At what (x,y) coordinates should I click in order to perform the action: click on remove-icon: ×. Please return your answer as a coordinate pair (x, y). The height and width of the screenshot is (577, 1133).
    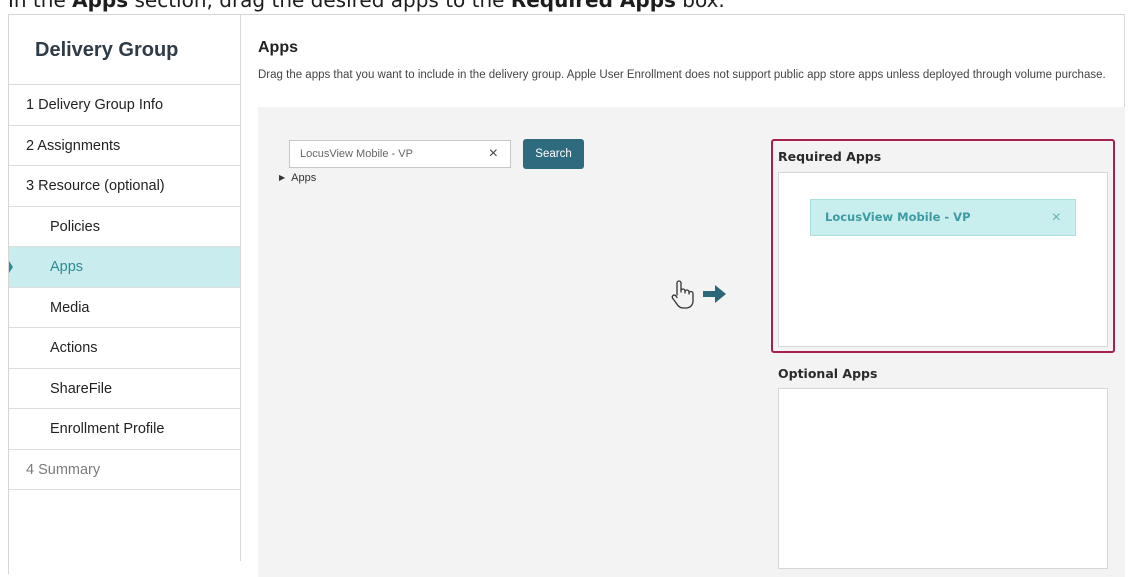
    Looking at the image, I should click on (1056, 218).